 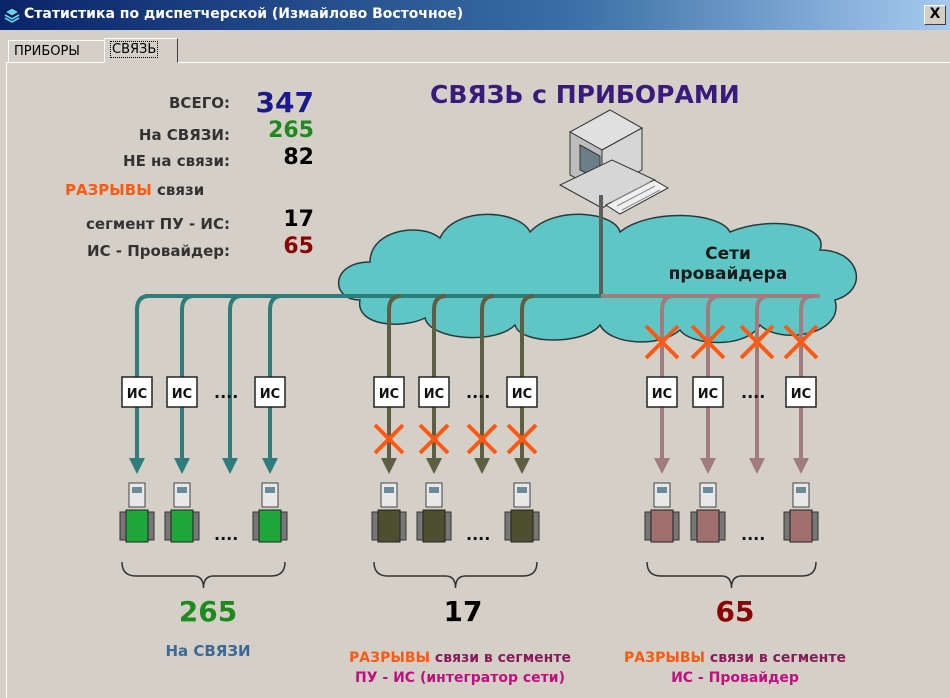 What do you see at coordinates (460, 678) in the screenshot?
I see `group-segpu-caption-2: ПУ - ИС (интегратор сети)` at bounding box center [460, 678].